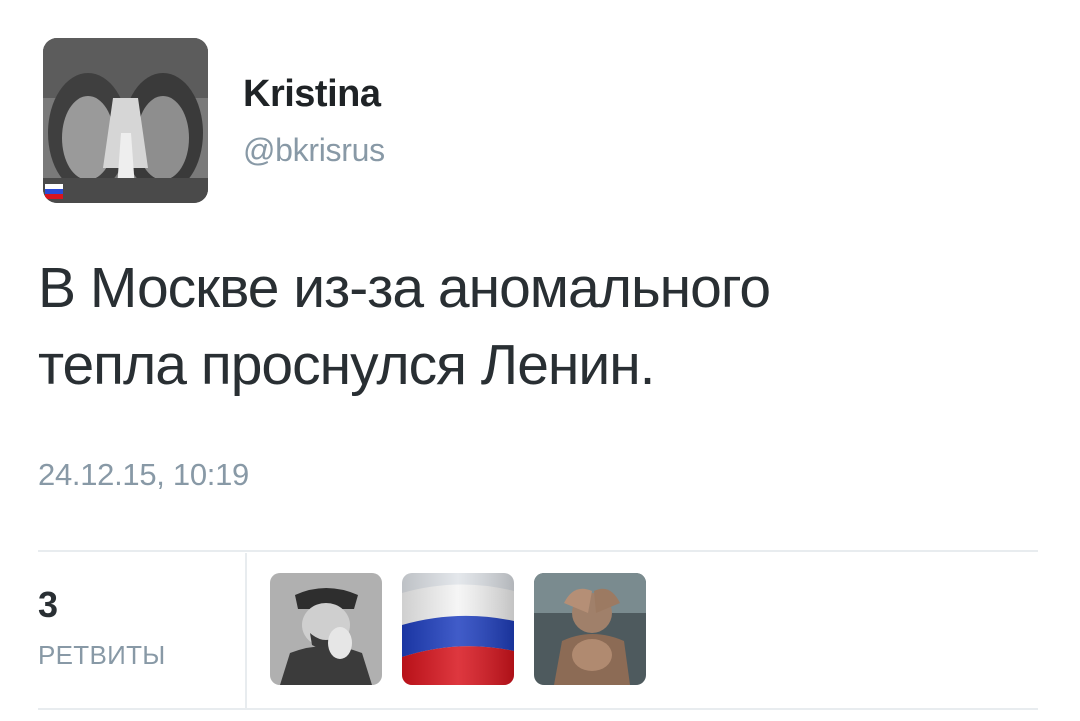 This screenshot has width=1080, height=721. I want to click on user-avatar-photo-icon, so click(125, 120).